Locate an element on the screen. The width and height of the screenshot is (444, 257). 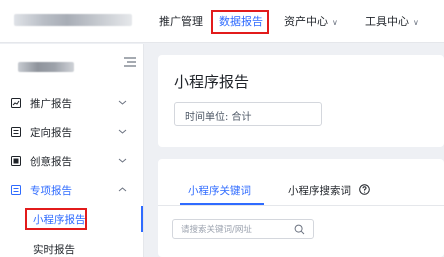
logo is located at coordinates (73, 20).